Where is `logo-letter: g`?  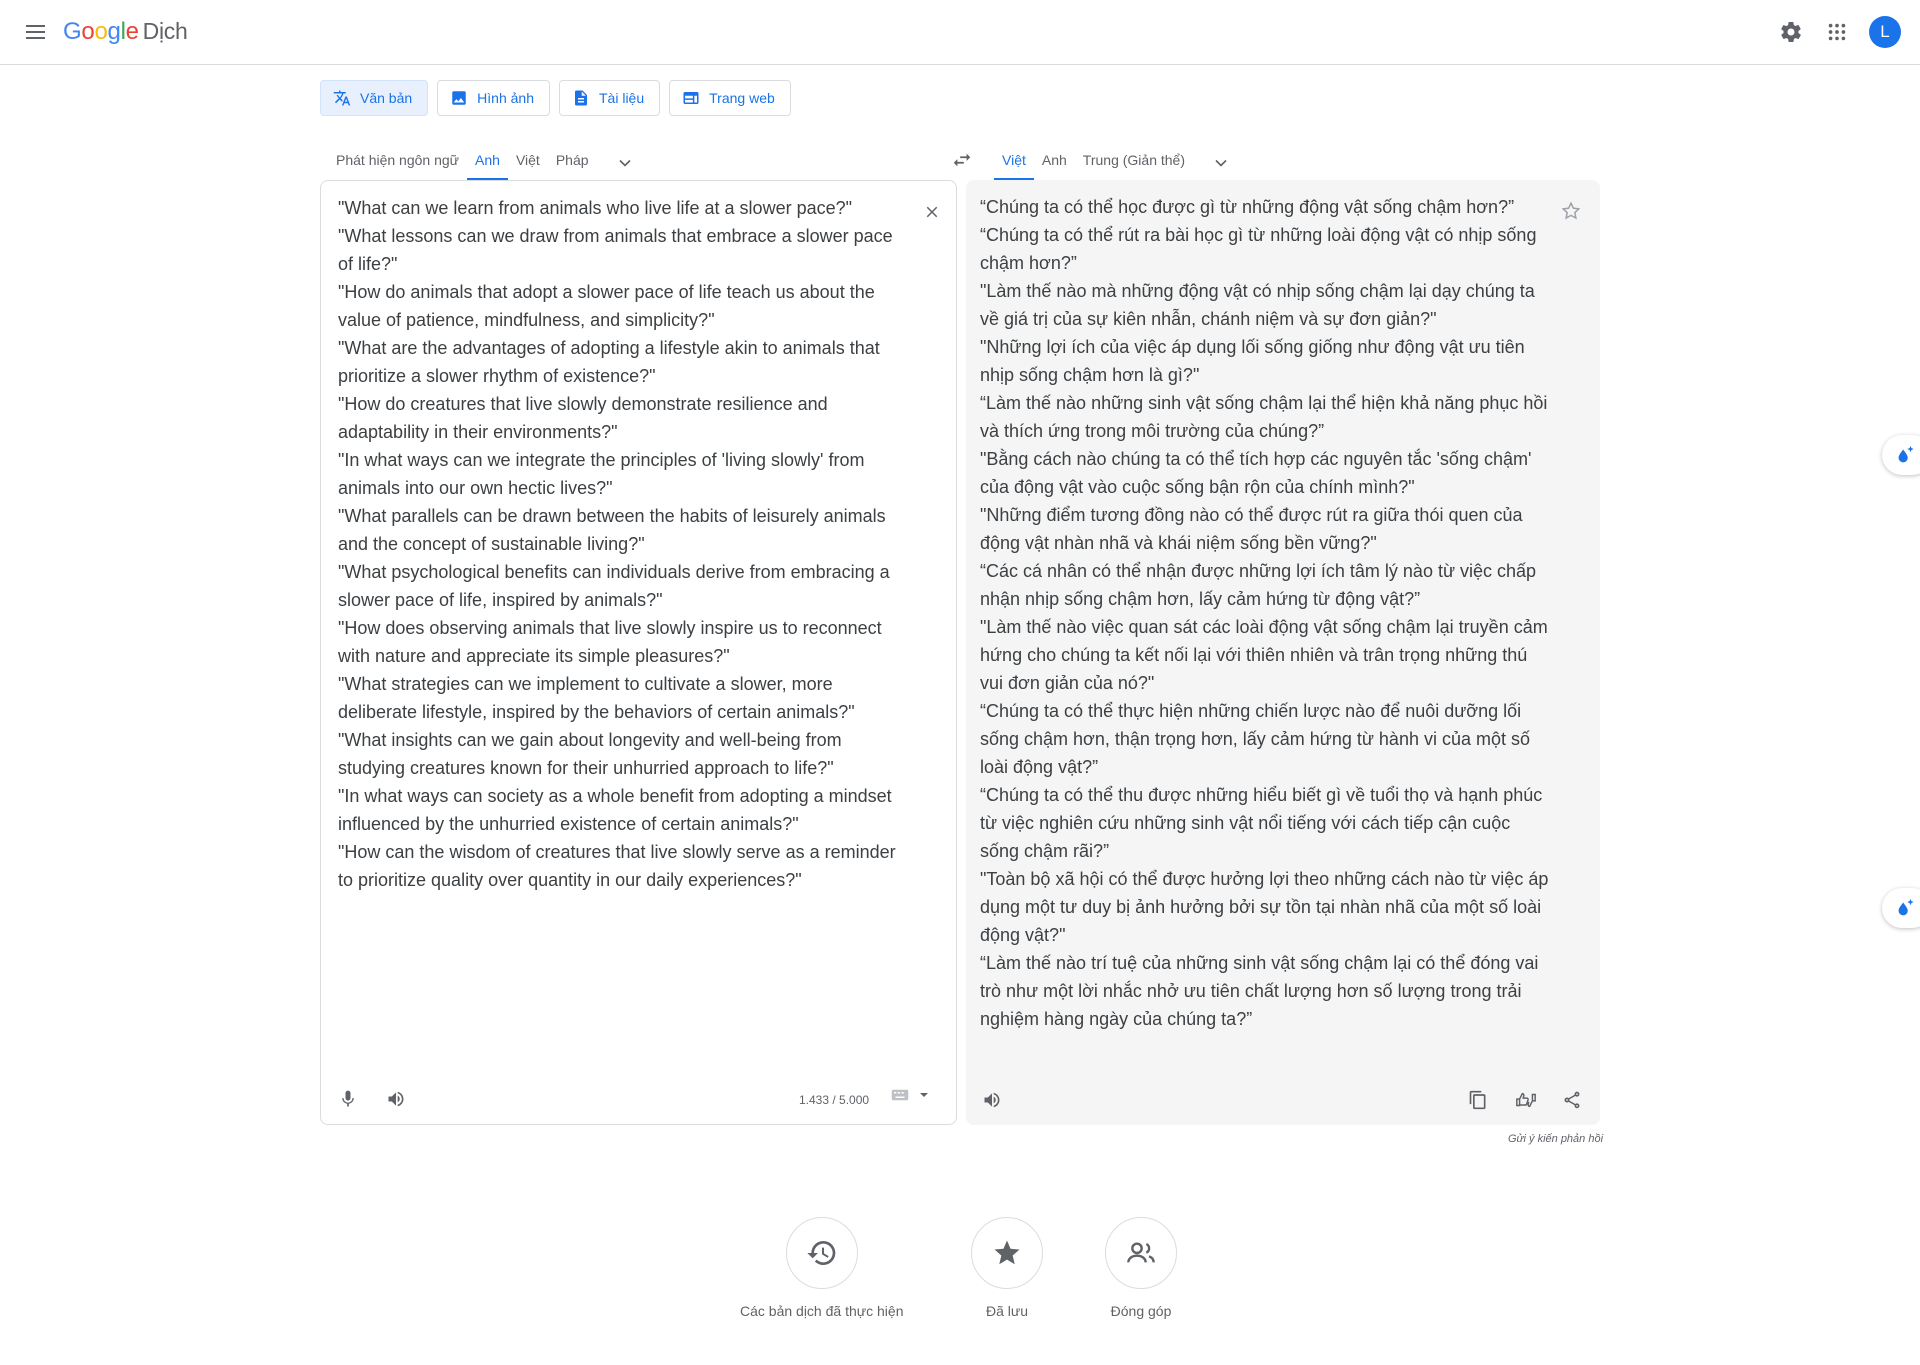 logo-letter: g is located at coordinates (114, 31).